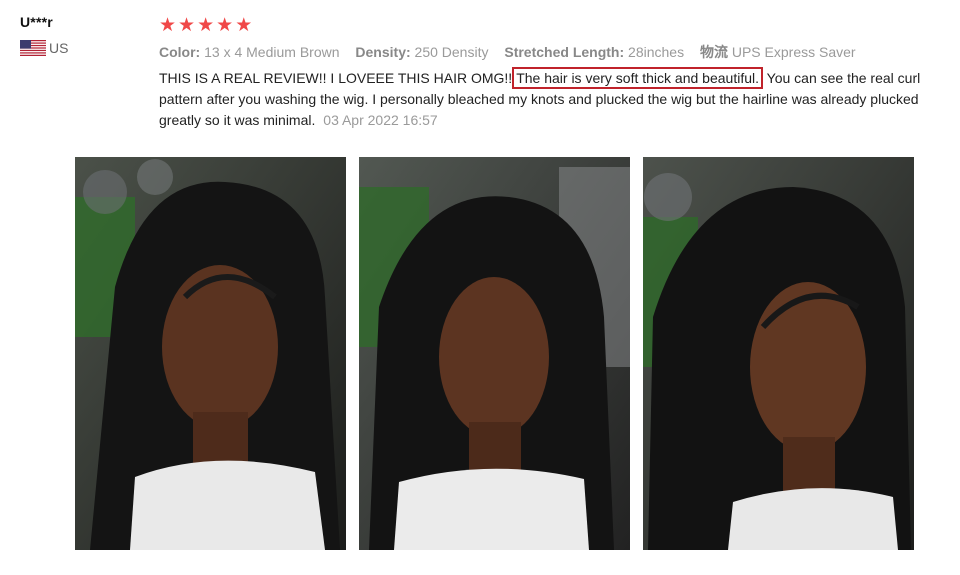 The height and width of the screenshot is (575, 960). Describe the element at coordinates (36, 22) in the screenshot. I see `reviewer-name: U***r` at that location.